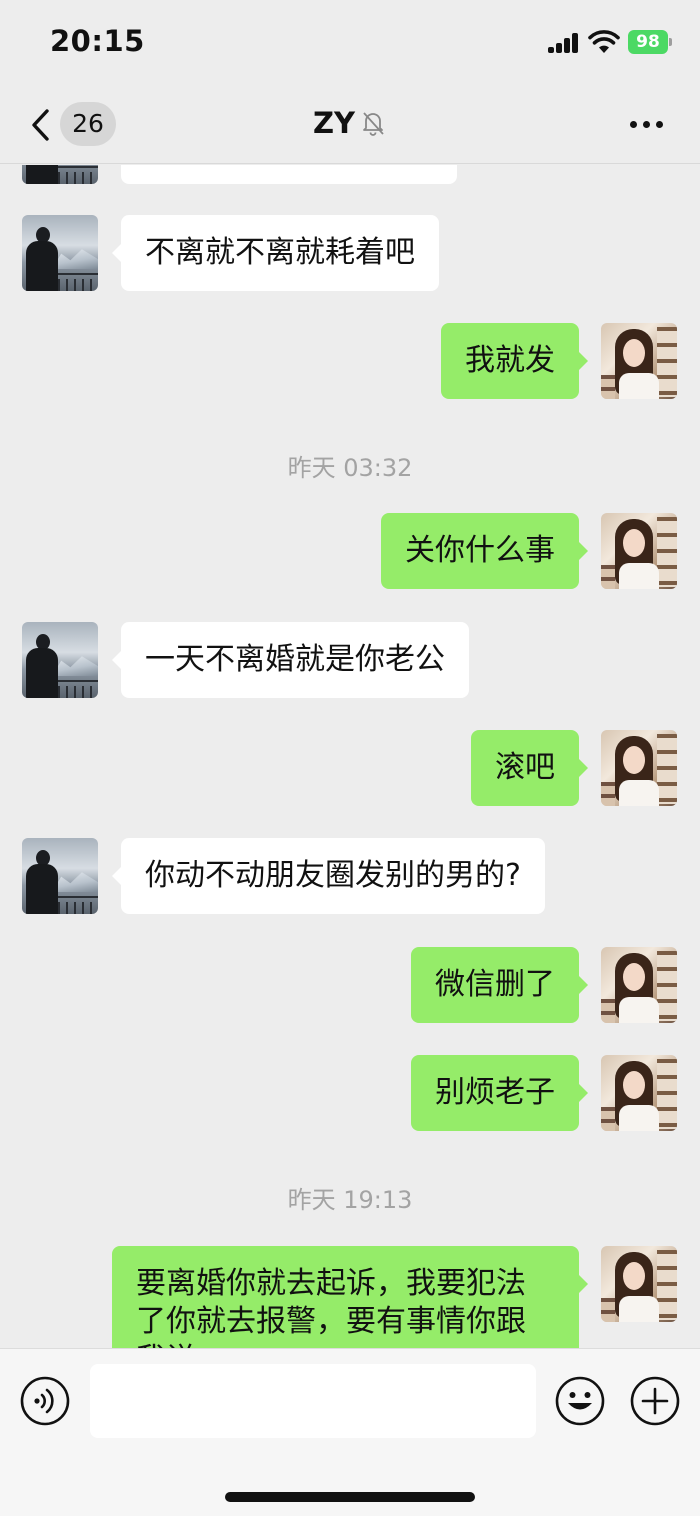  What do you see at coordinates (289, 174) in the screenshot?
I see `message-bubble-incoming` at bounding box center [289, 174].